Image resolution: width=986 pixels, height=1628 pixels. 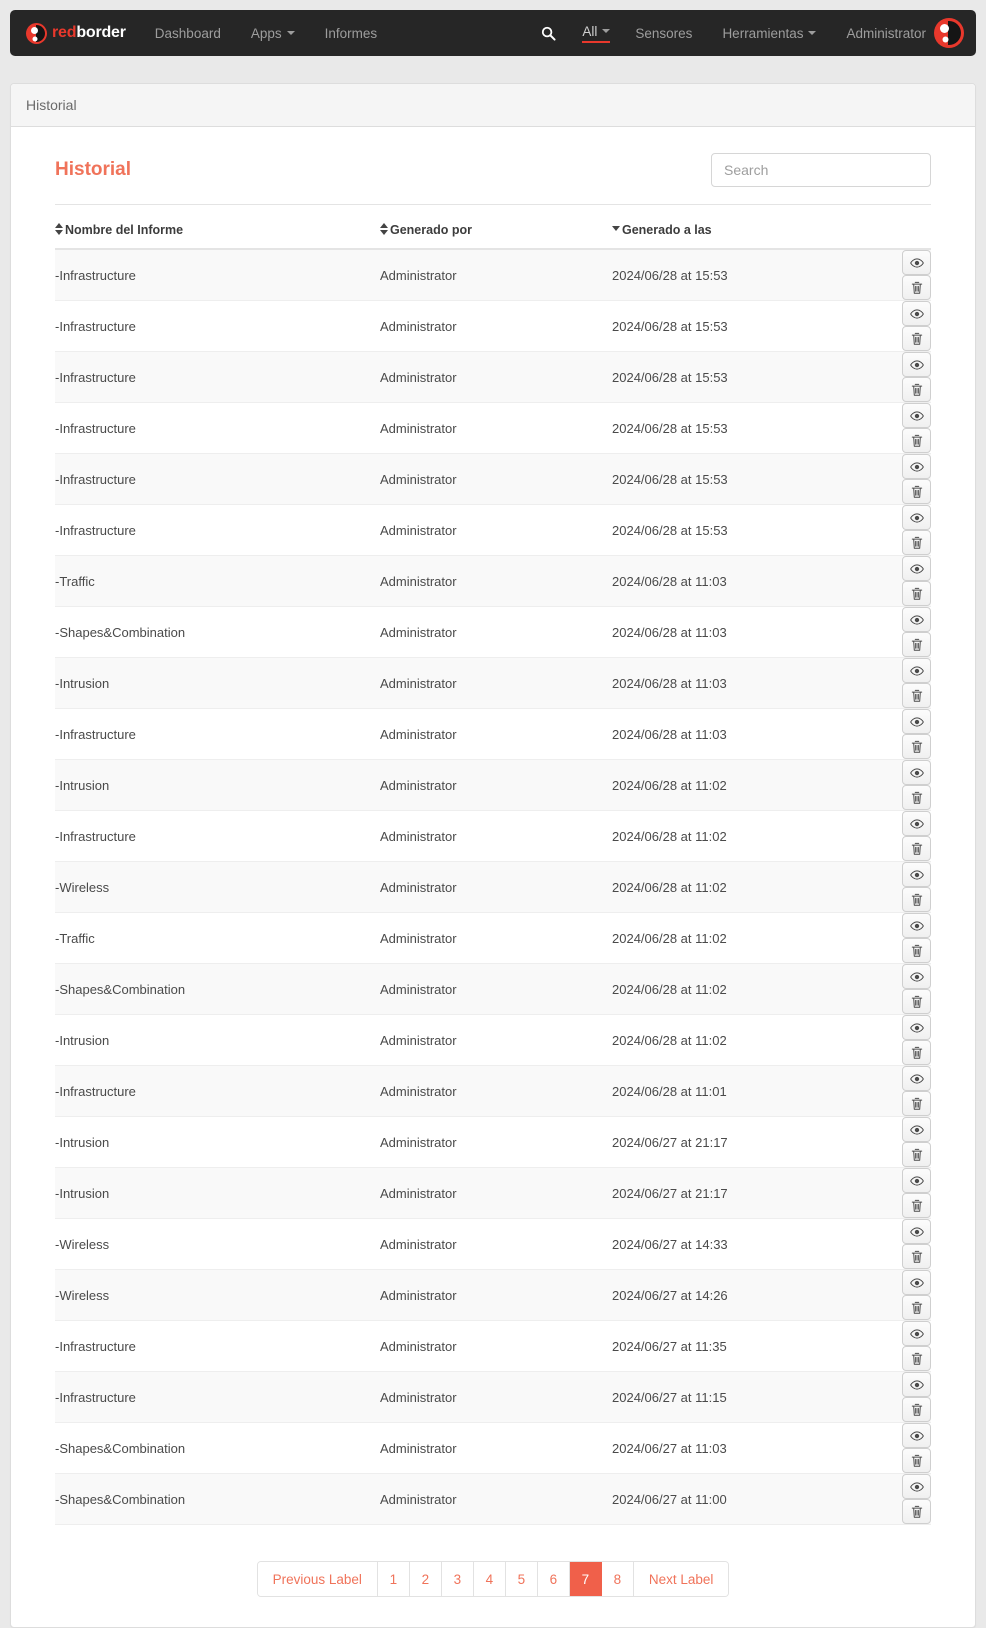 I want to click on pagination-next: Next Label, so click(x=681, y=1579).